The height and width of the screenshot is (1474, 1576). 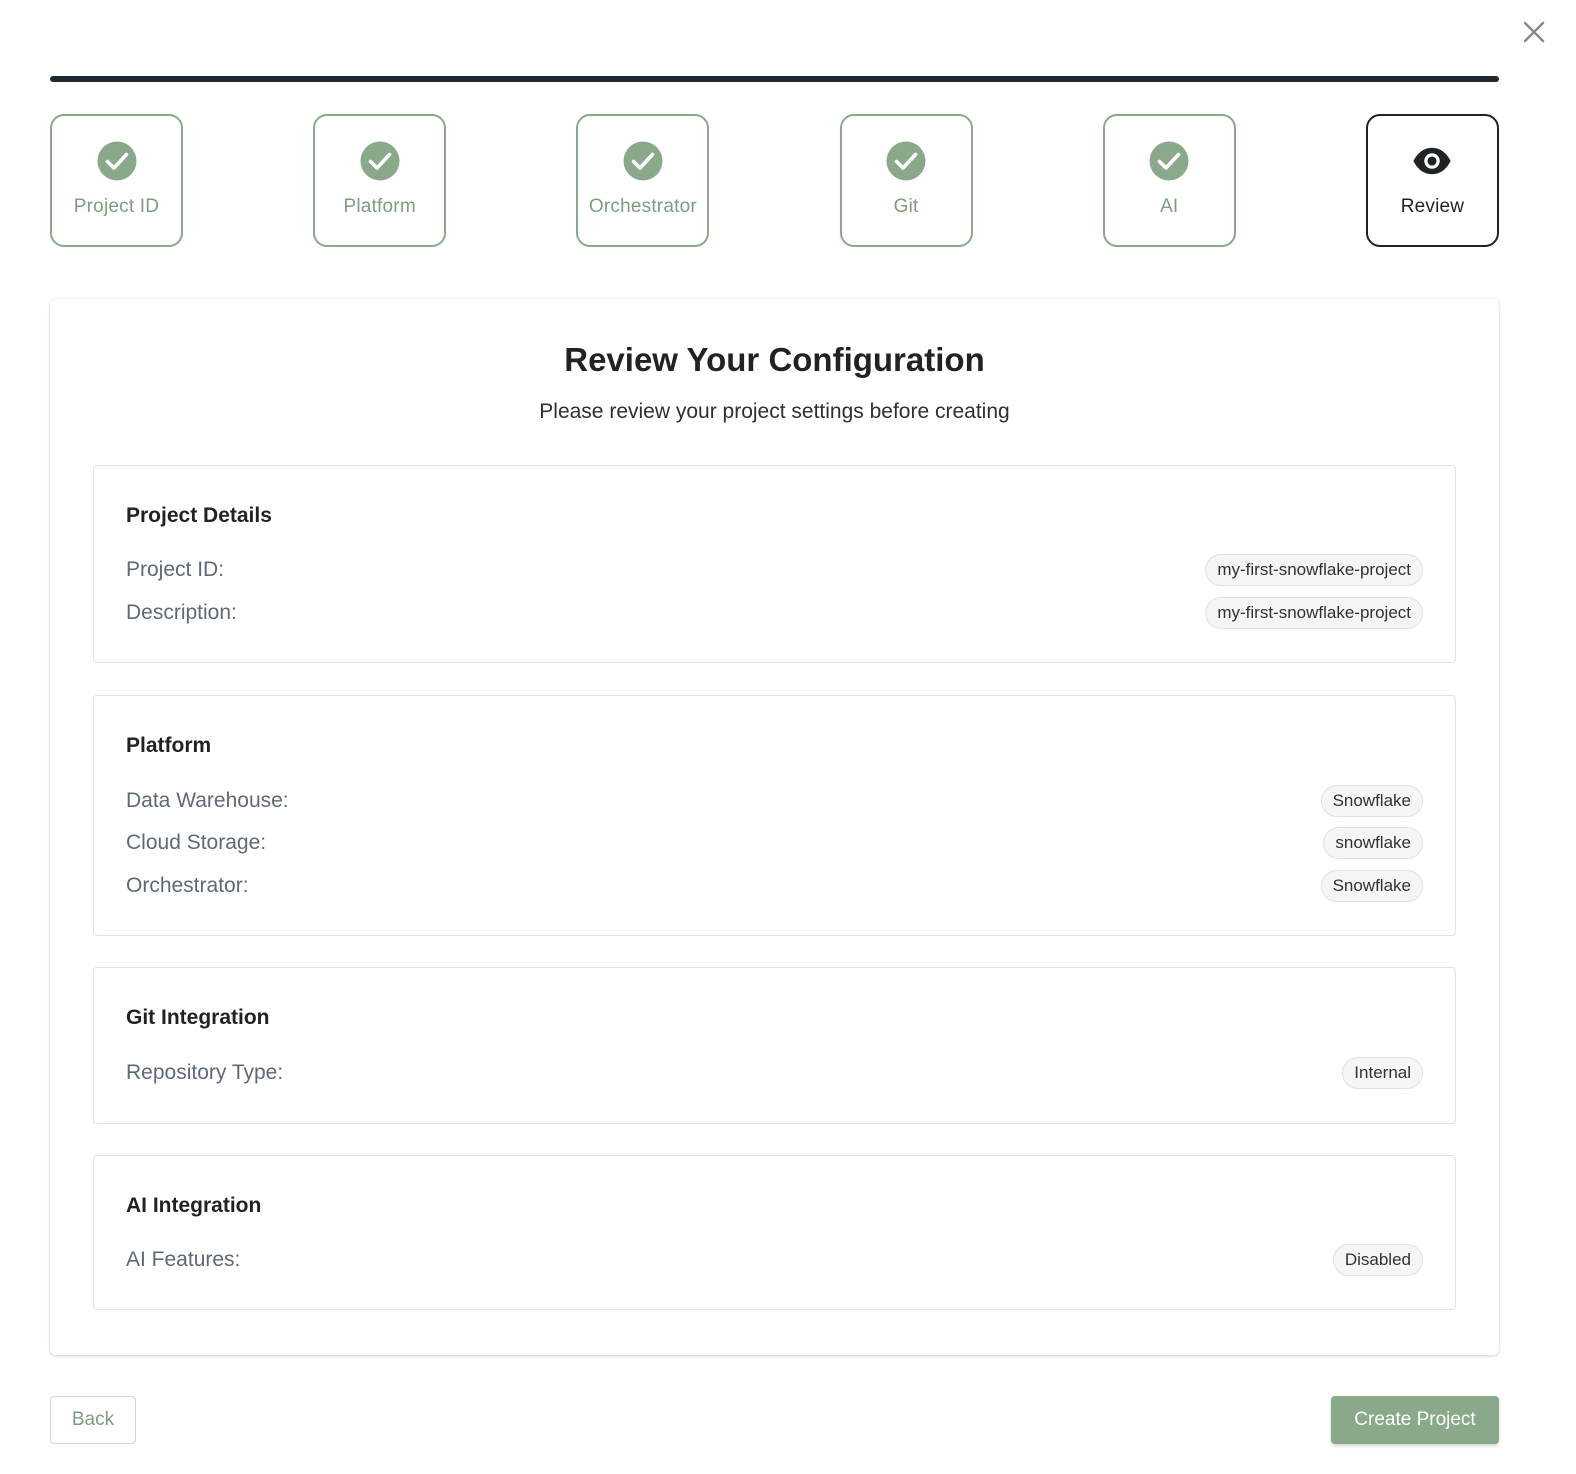 I want to click on row-label: Project ID:, so click(x=175, y=569).